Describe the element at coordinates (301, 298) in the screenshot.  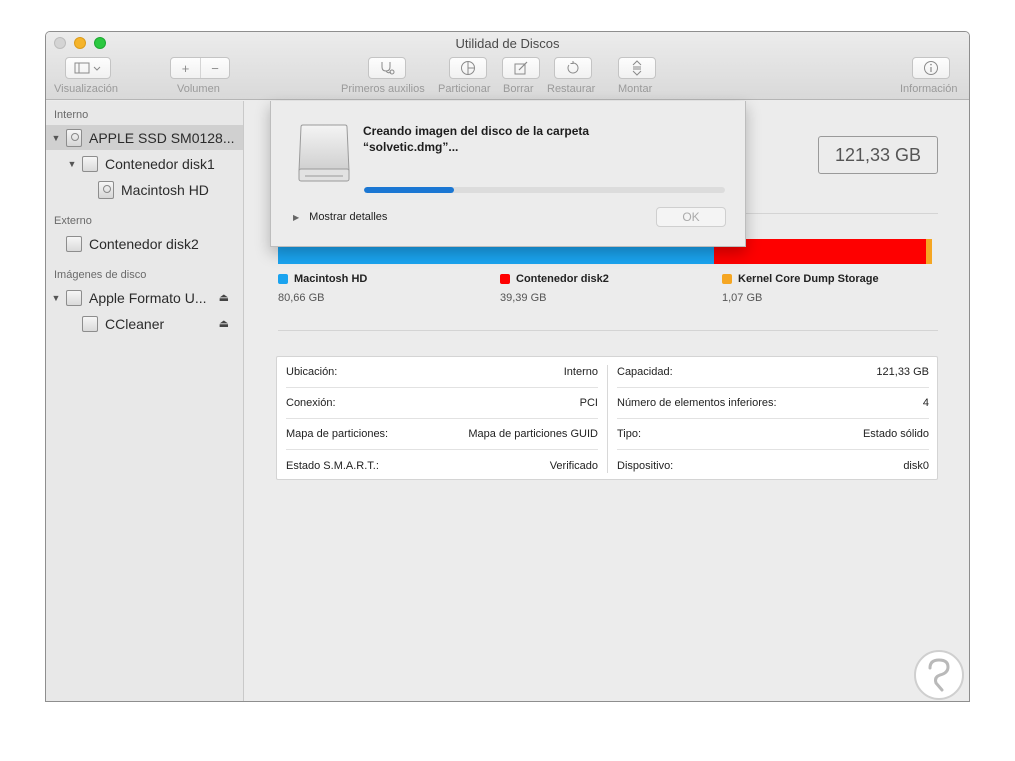
I see `legend-size: 80,66 GB` at that location.